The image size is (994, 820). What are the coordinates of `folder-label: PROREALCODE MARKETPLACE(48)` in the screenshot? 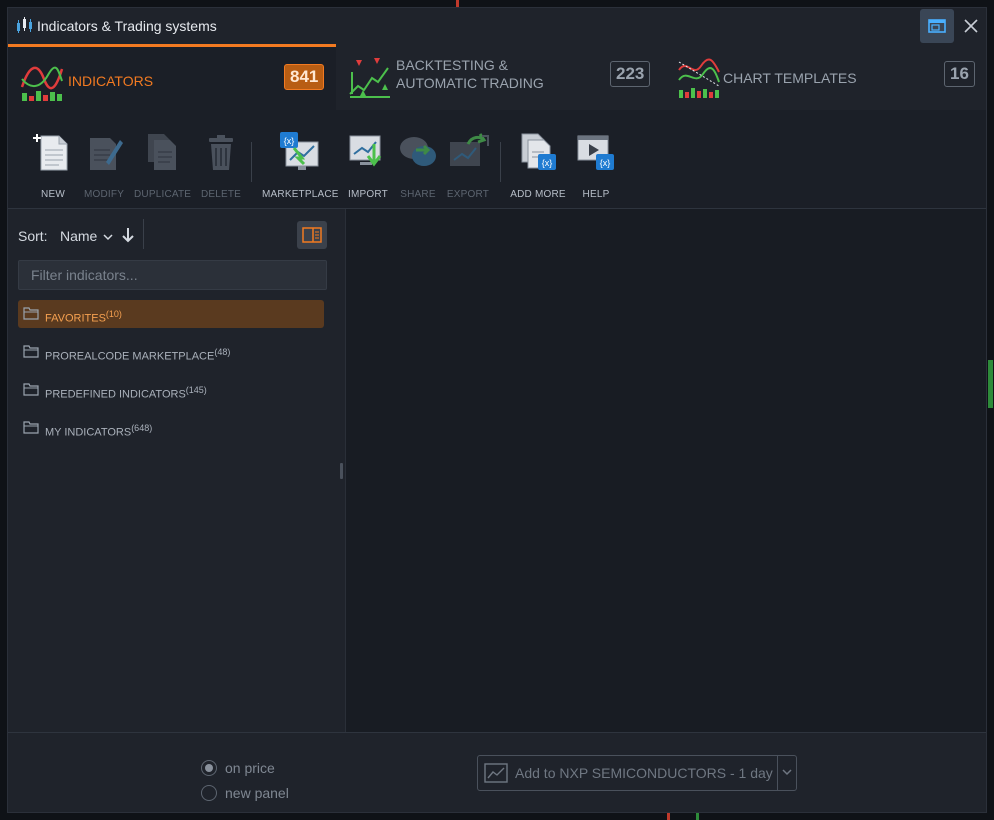 It's located at (138, 355).